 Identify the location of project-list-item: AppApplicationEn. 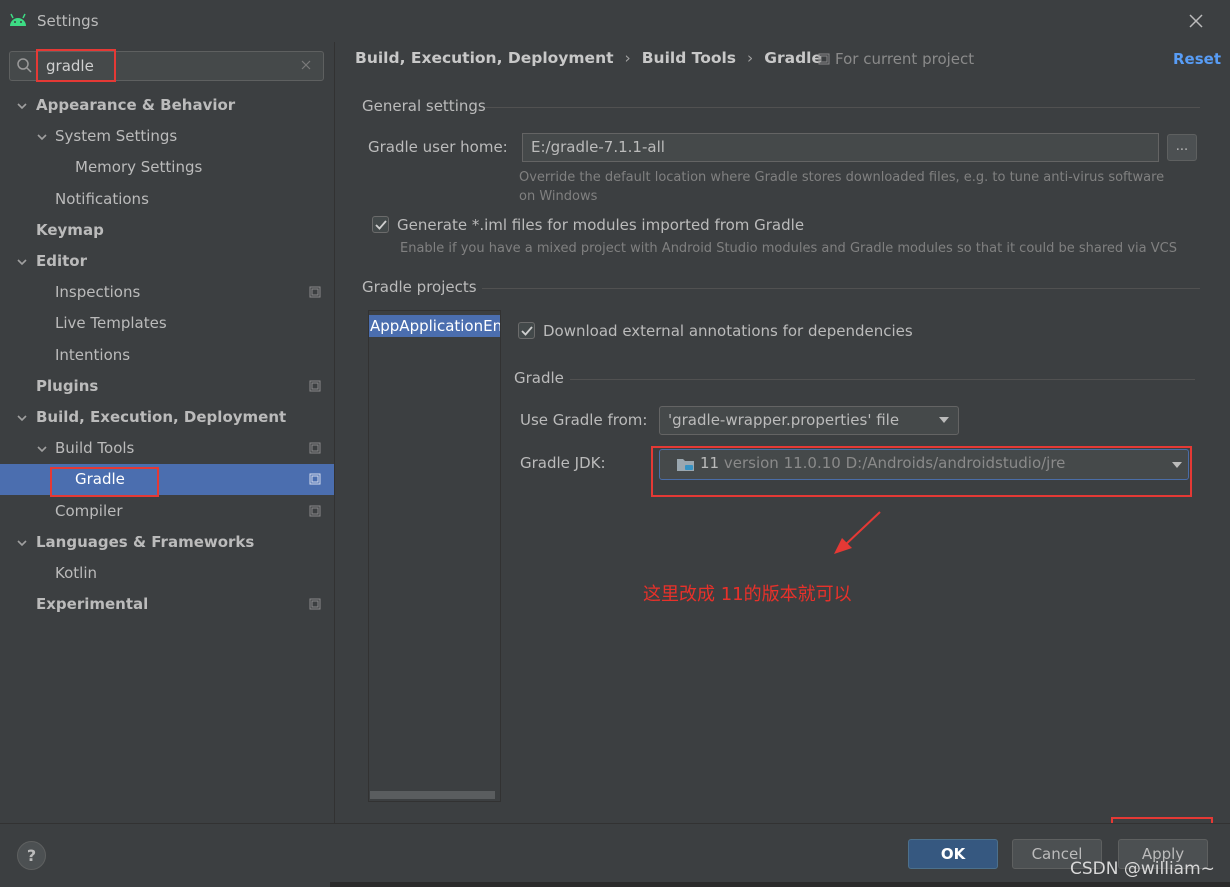
(434, 326).